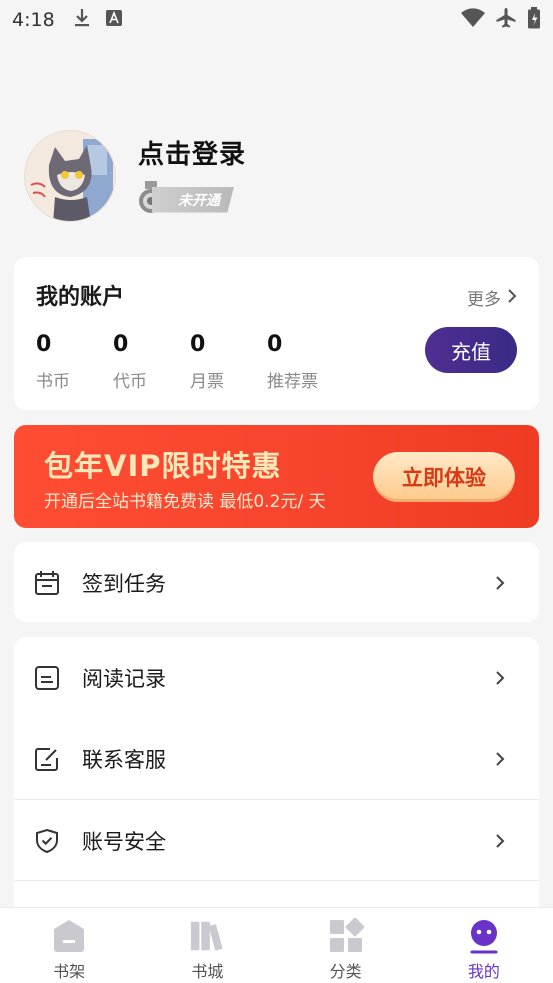  I want to click on calendar-icon, so click(47, 583).